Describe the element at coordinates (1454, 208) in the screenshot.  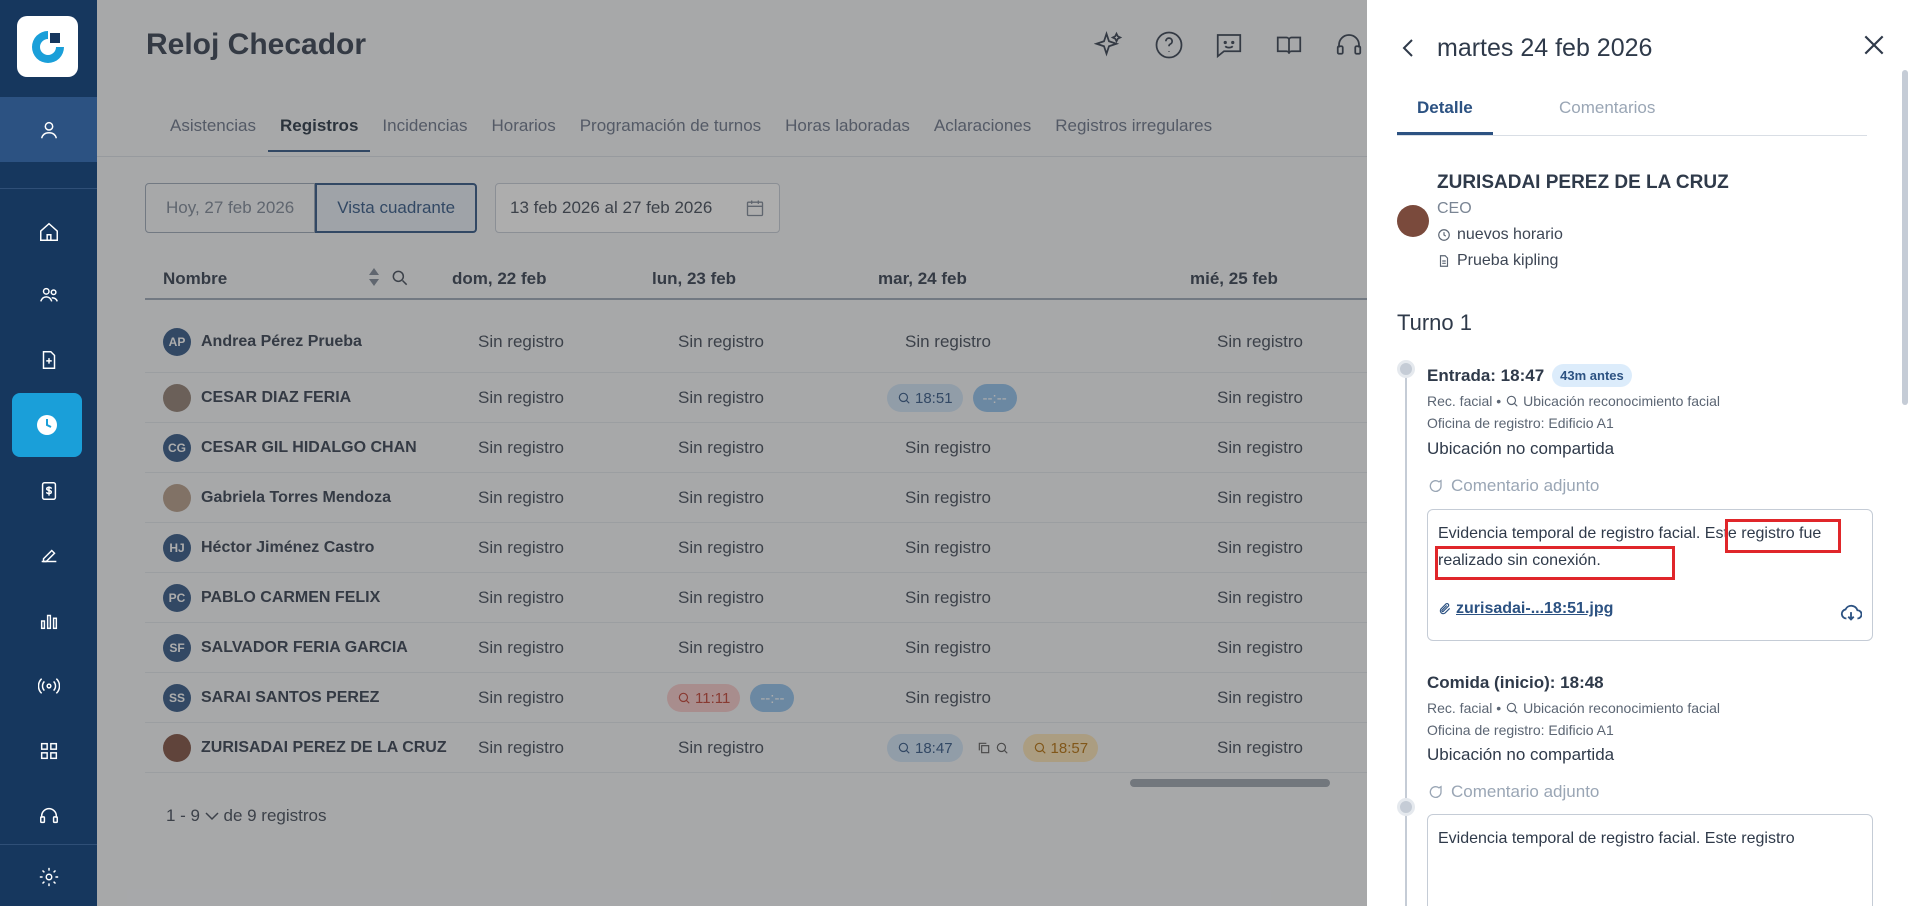
I see `employee-role: CEO` at that location.